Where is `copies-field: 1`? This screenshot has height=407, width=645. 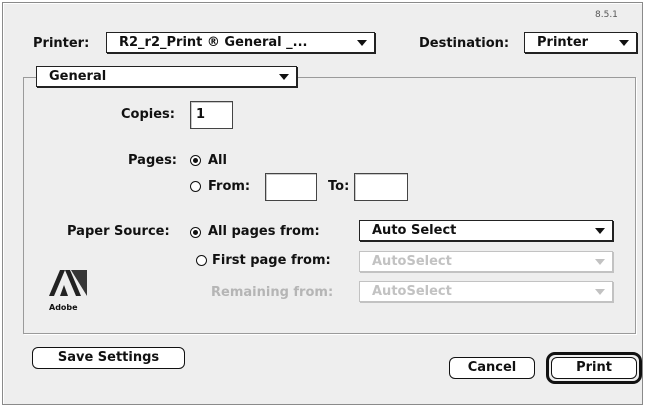
copies-field: 1 is located at coordinates (211, 115).